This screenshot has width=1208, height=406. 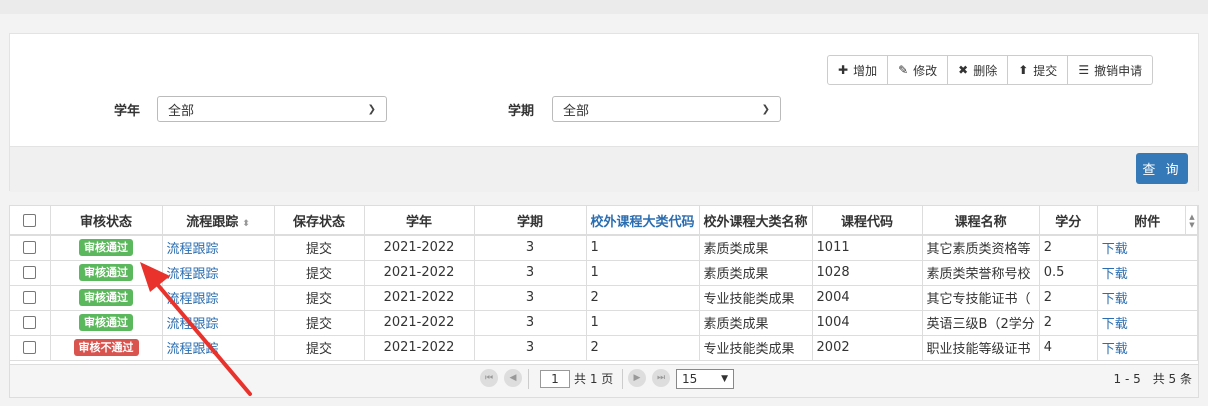 What do you see at coordinates (858, 70) in the screenshot?
I see `add-button: ✚ 增加` at bounding box center [858, 70].